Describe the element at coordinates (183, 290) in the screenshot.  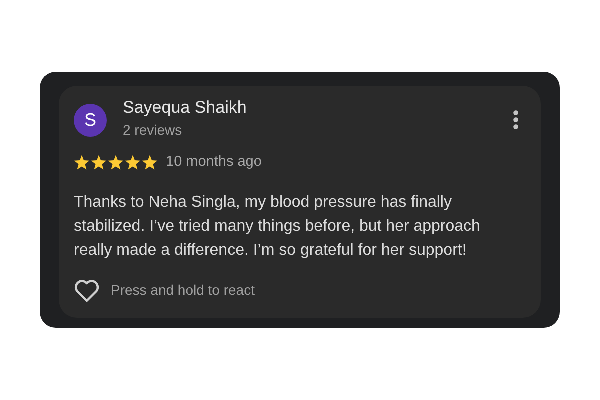
I see `react-hint: Press and hold to react` at that location.